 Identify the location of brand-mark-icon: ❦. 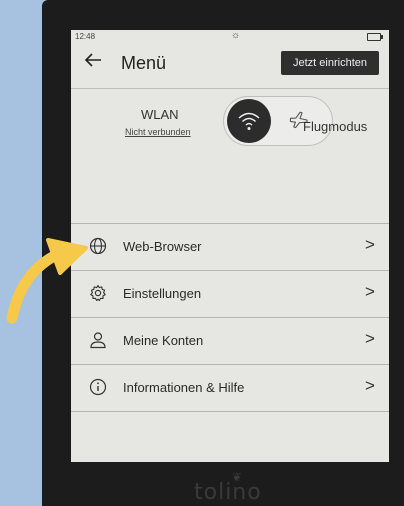
(237, 477).